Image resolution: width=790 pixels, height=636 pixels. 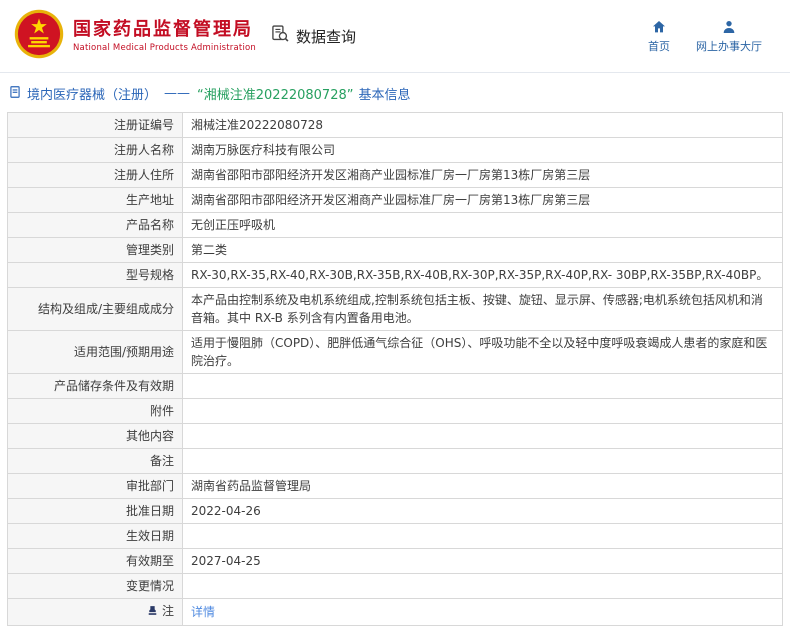 I want to click on row-storage-validity: 产品储存条件及有效期, so click(x=395, y=386).